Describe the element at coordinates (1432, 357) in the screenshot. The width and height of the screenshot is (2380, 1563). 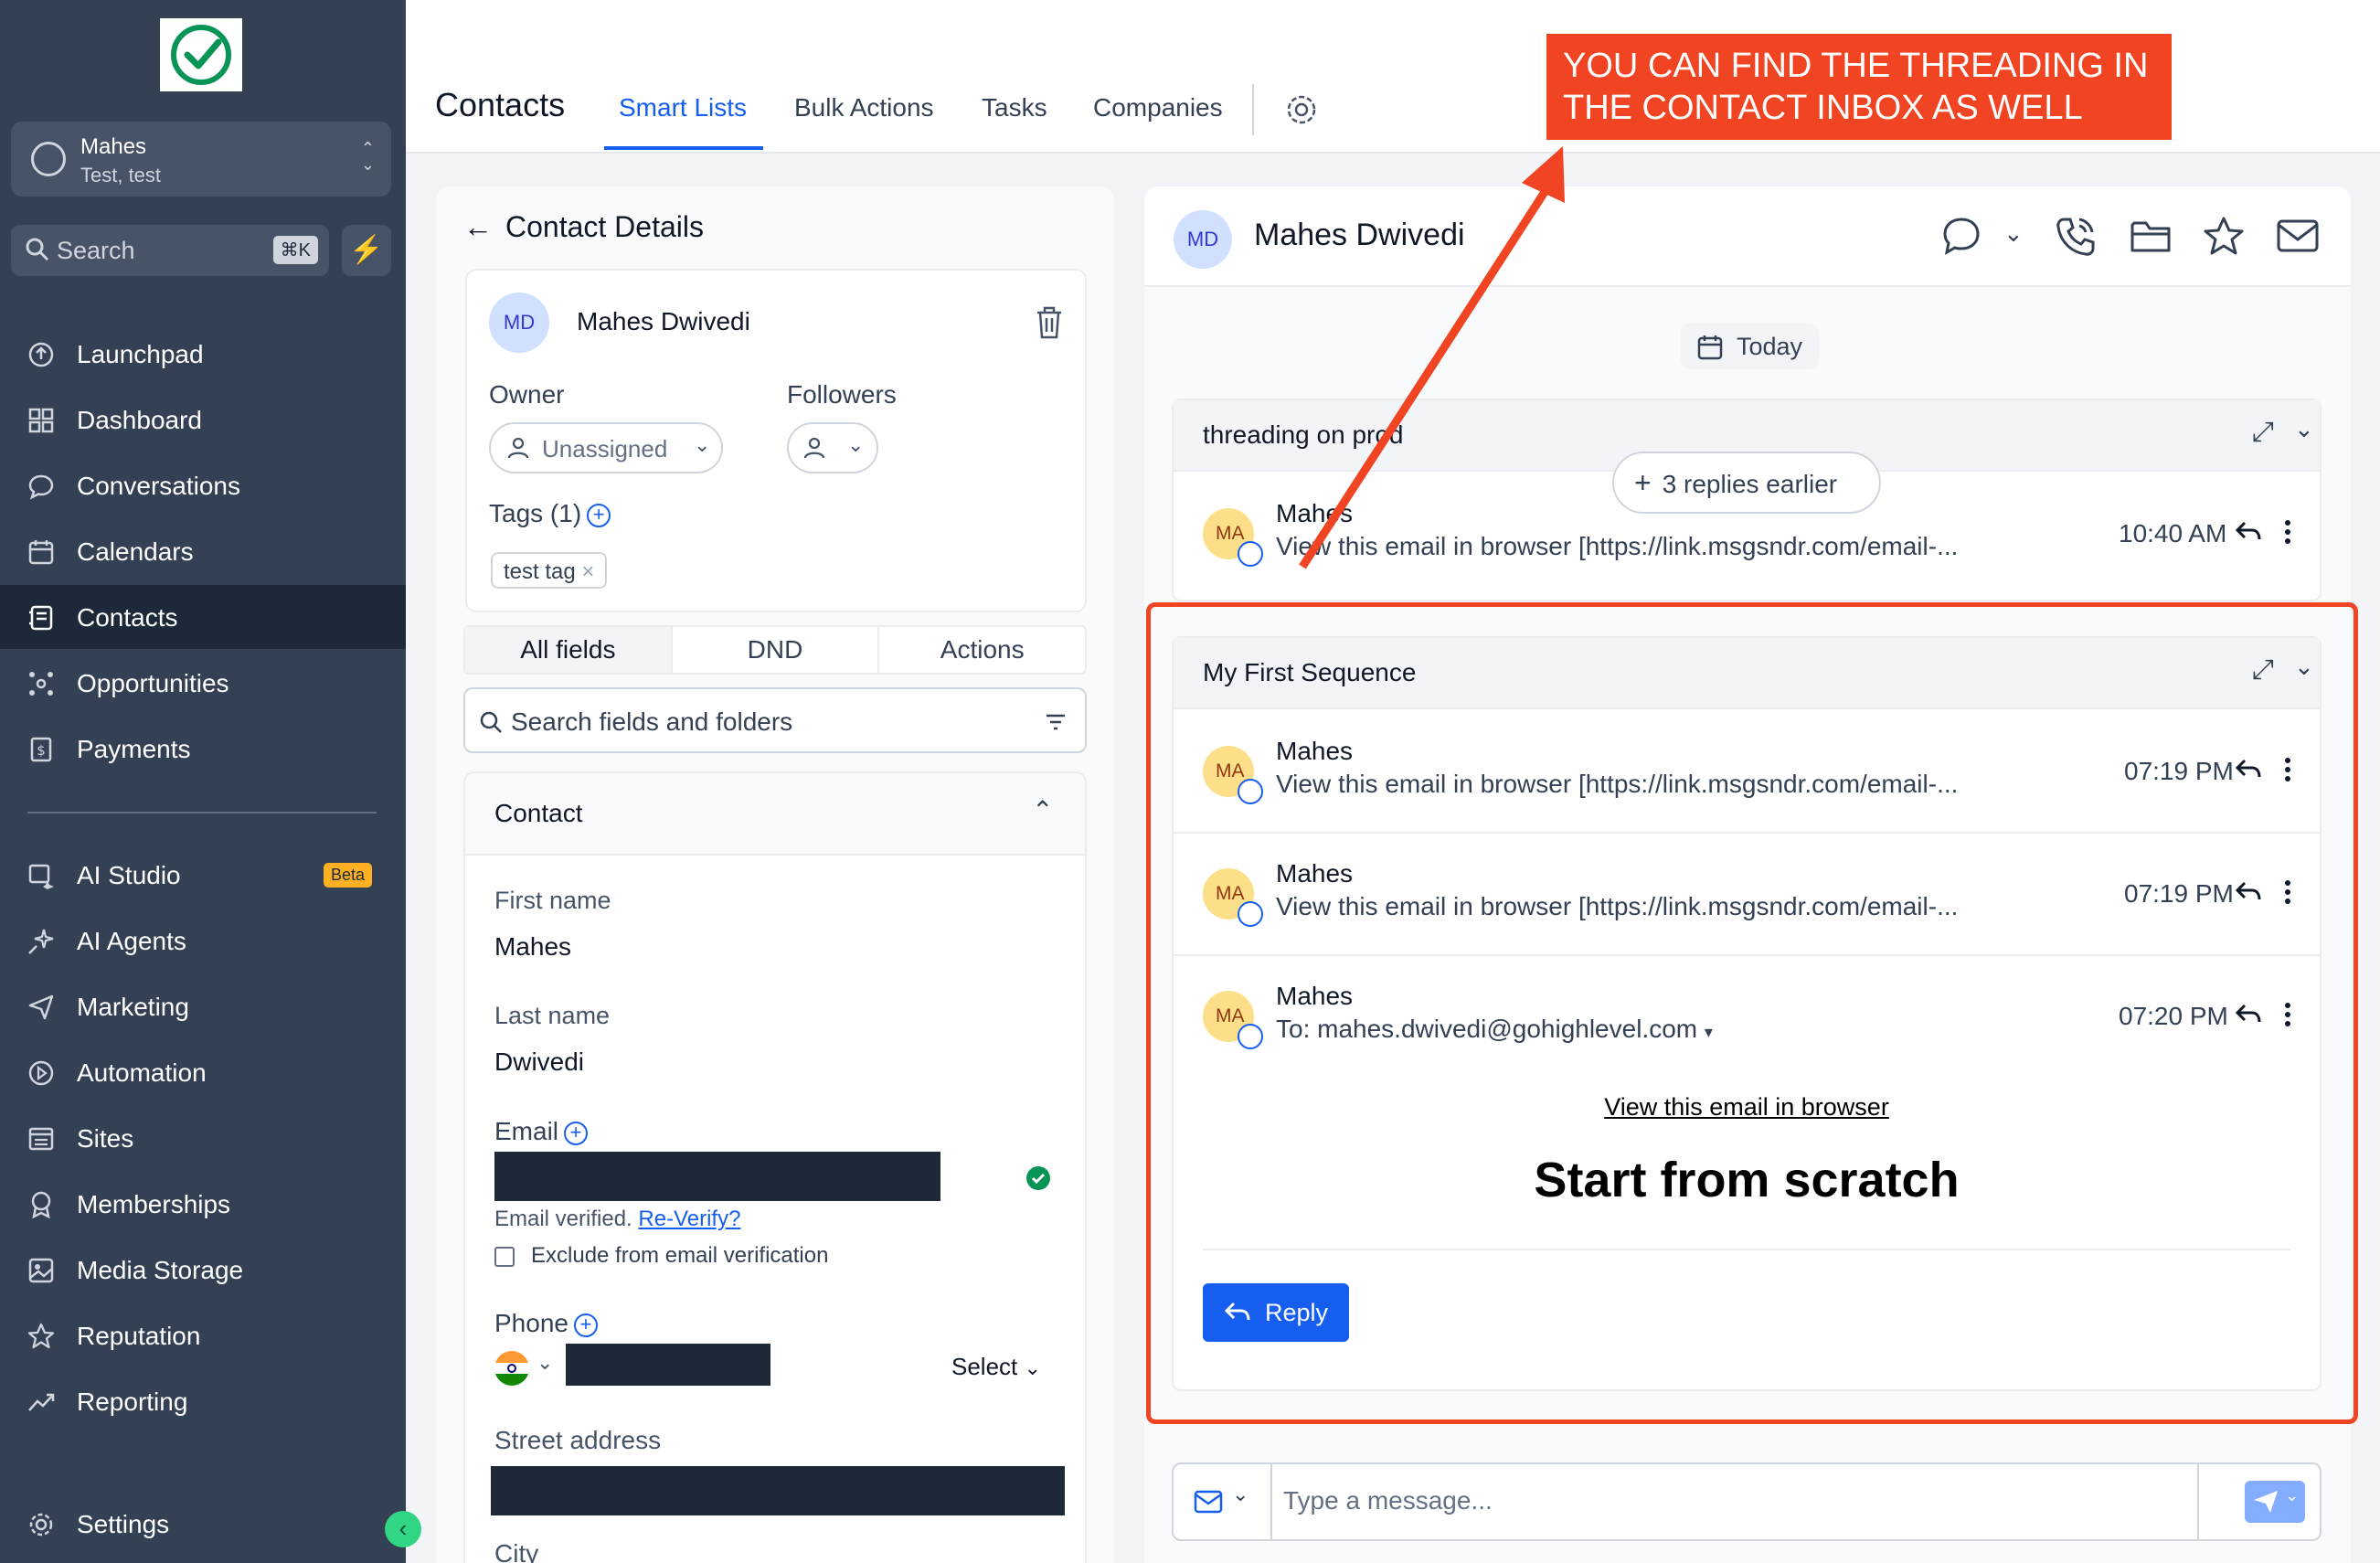
I see `annotation-arrow` at that location.